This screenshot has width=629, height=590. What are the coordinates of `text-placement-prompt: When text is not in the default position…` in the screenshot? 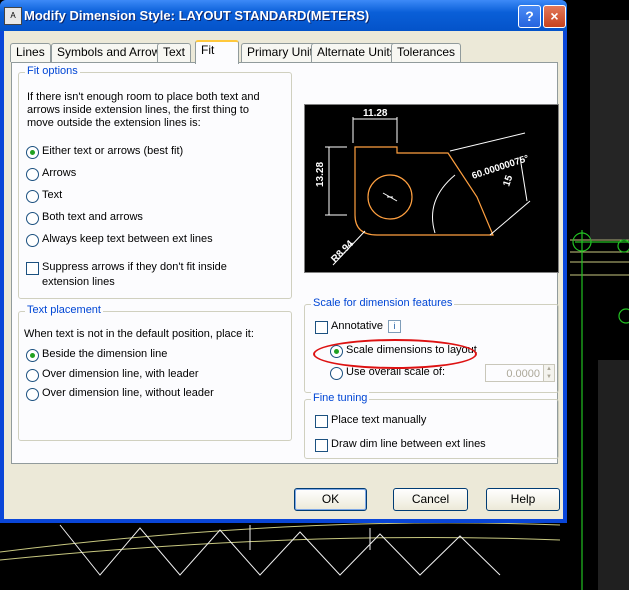 It's located at (139, 334).